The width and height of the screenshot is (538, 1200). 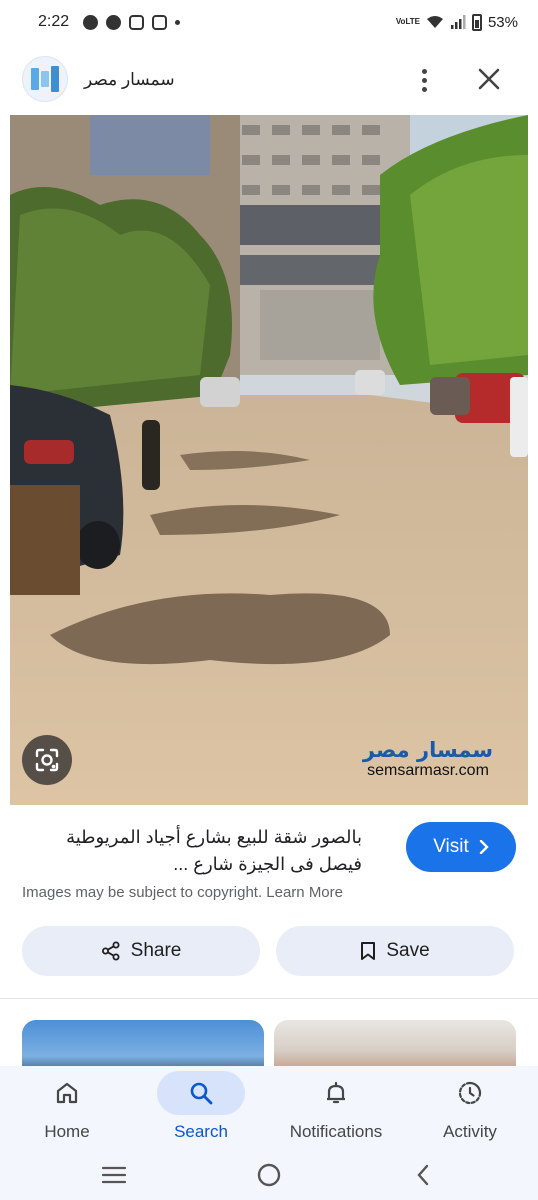 What do you see at coordinates (269, 80) in the screenshot?
I see `image-viewer-header: سمسار مصر` at bounding box center [269, 80].